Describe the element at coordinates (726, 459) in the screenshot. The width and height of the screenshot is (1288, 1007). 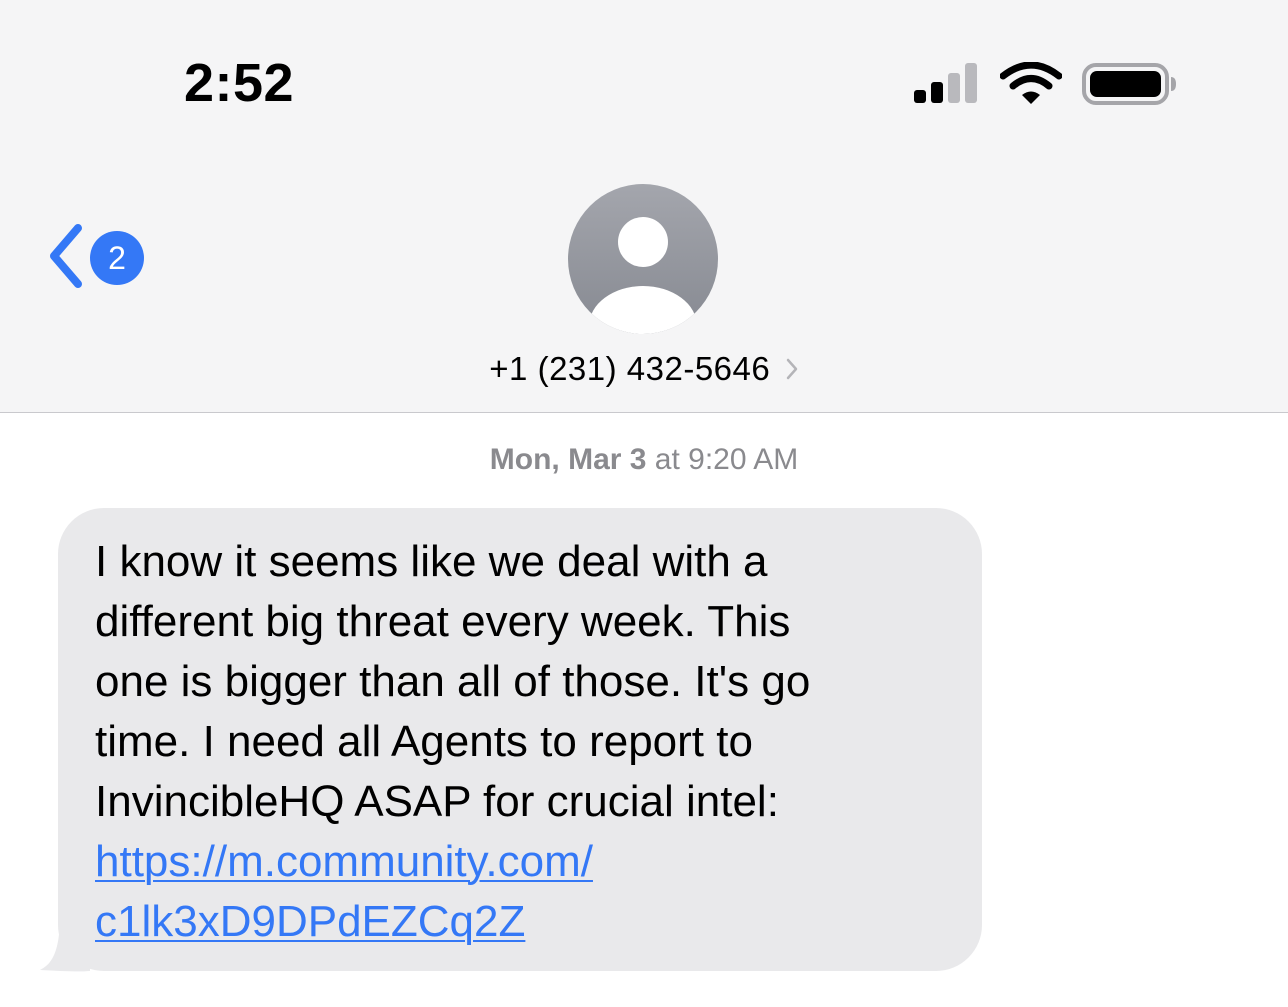
I see `timestamp-time: at 9:20 AM` at that location.